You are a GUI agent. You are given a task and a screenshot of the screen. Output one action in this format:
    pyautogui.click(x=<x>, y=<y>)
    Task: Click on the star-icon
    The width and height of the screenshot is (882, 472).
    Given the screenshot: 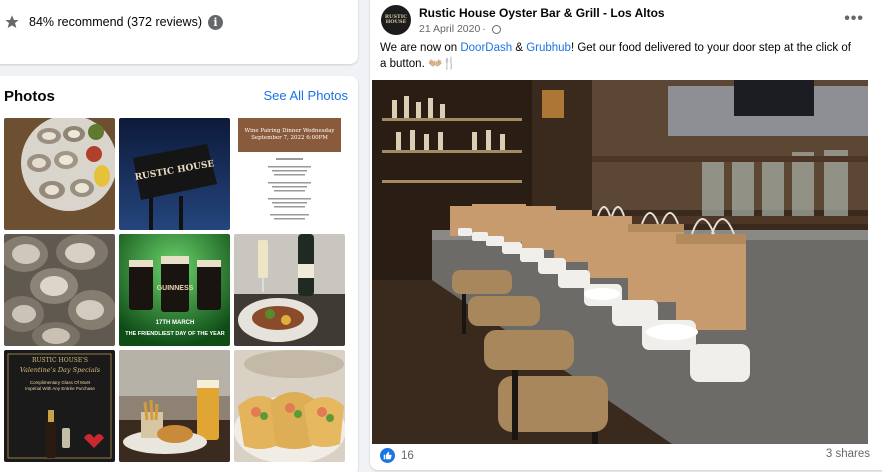 What is the action you would take?
    pyautogui.click(x=12, y=21)
    